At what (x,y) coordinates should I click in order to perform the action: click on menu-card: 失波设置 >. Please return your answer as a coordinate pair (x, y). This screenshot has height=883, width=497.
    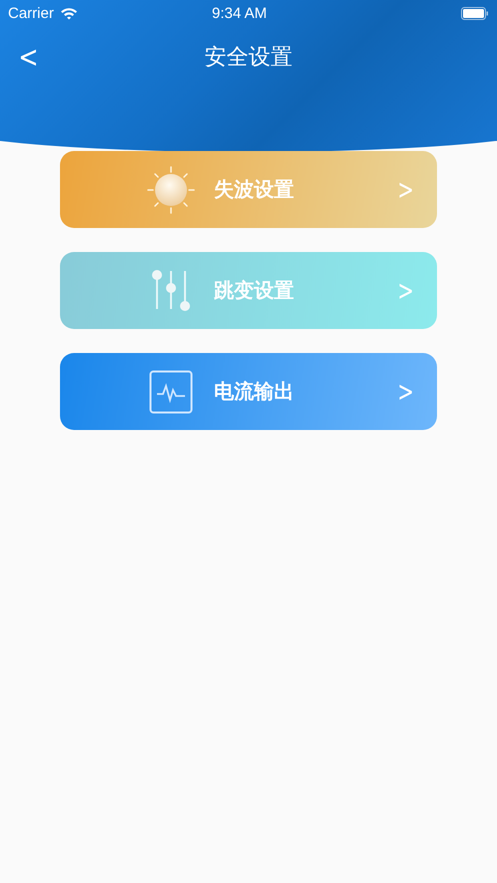
    Looking at the image, I should click on (248, 189).